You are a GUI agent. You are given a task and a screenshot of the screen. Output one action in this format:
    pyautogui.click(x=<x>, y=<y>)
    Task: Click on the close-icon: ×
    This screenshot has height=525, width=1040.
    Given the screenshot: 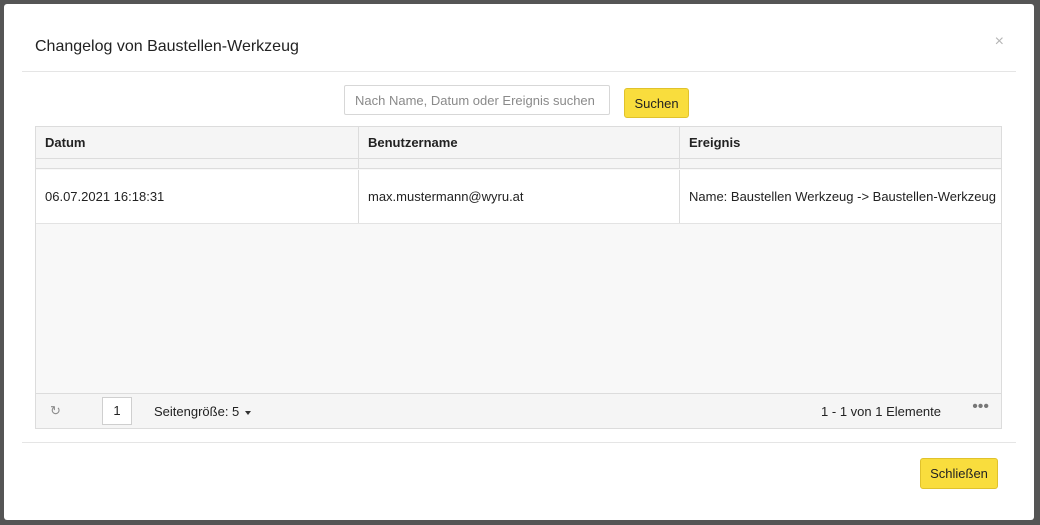 What is the action you would take?
    pyautogui.click(x=999, y=42)
    